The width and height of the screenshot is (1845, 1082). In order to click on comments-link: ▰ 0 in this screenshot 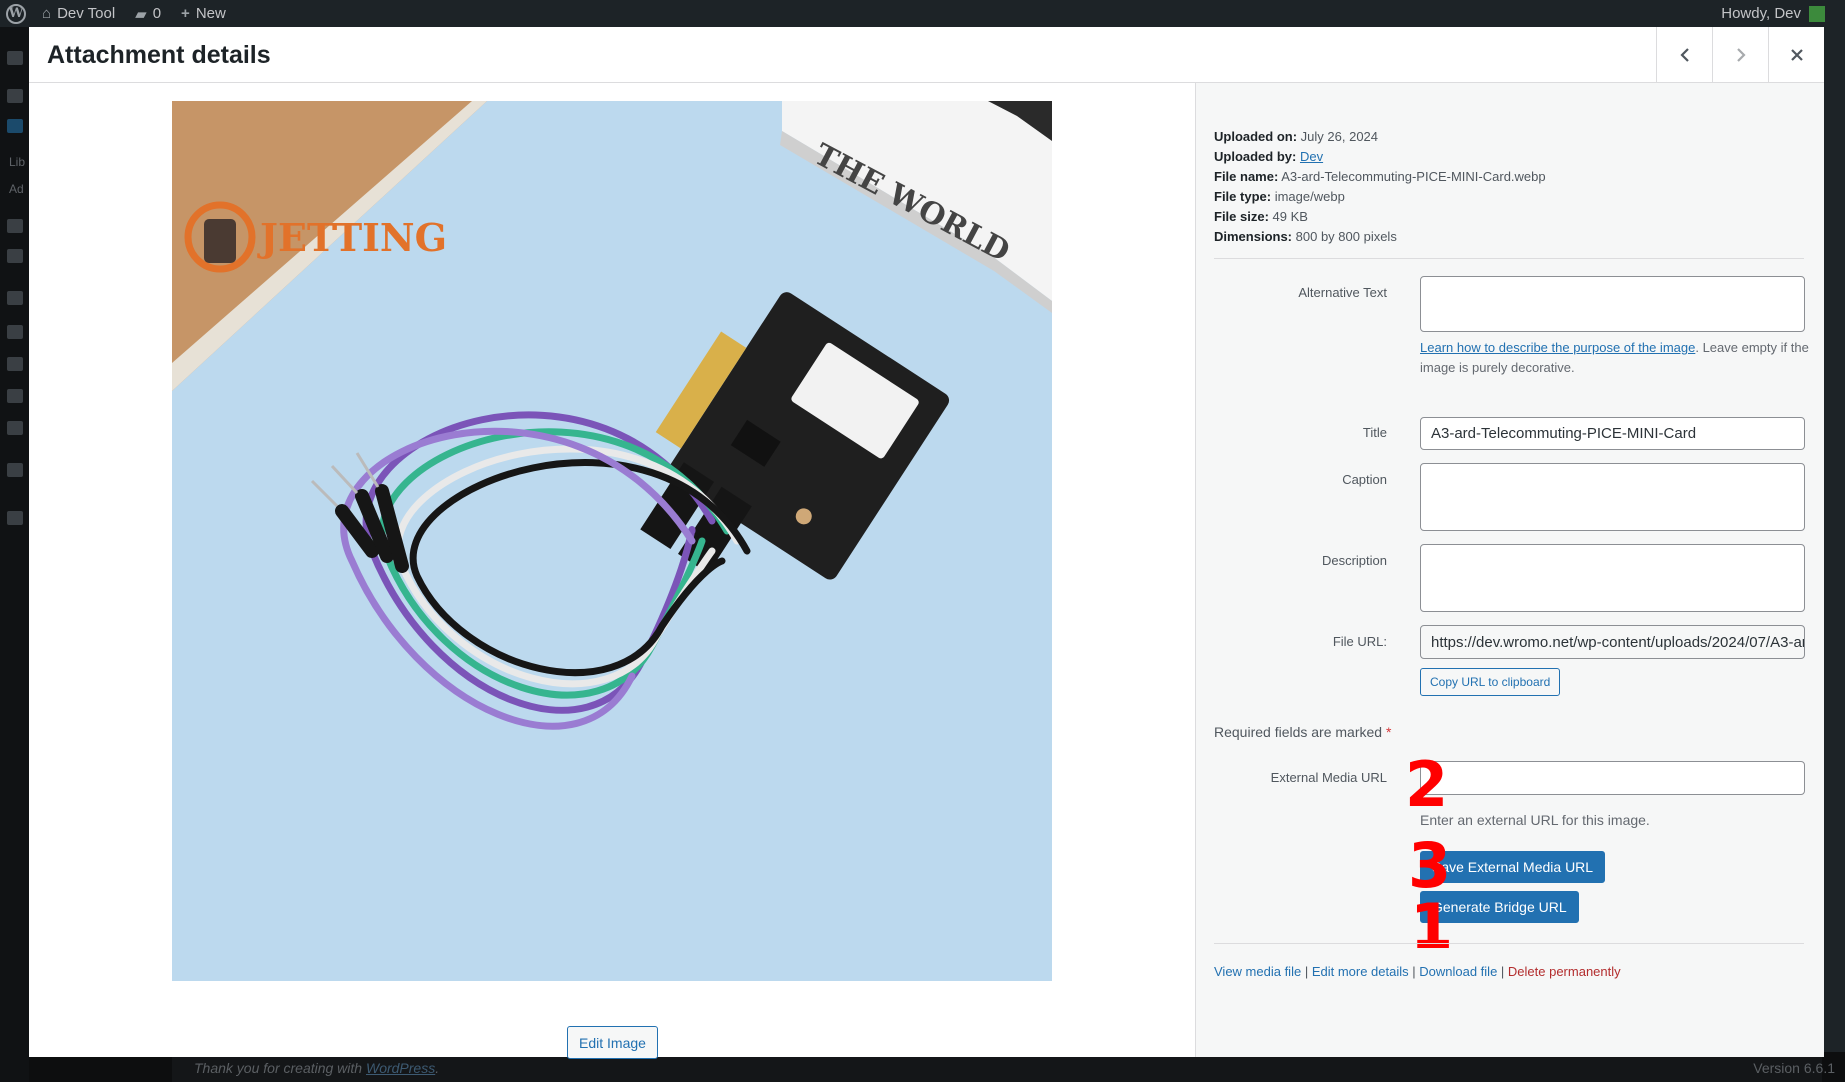, I will do `click(148, 13)`.